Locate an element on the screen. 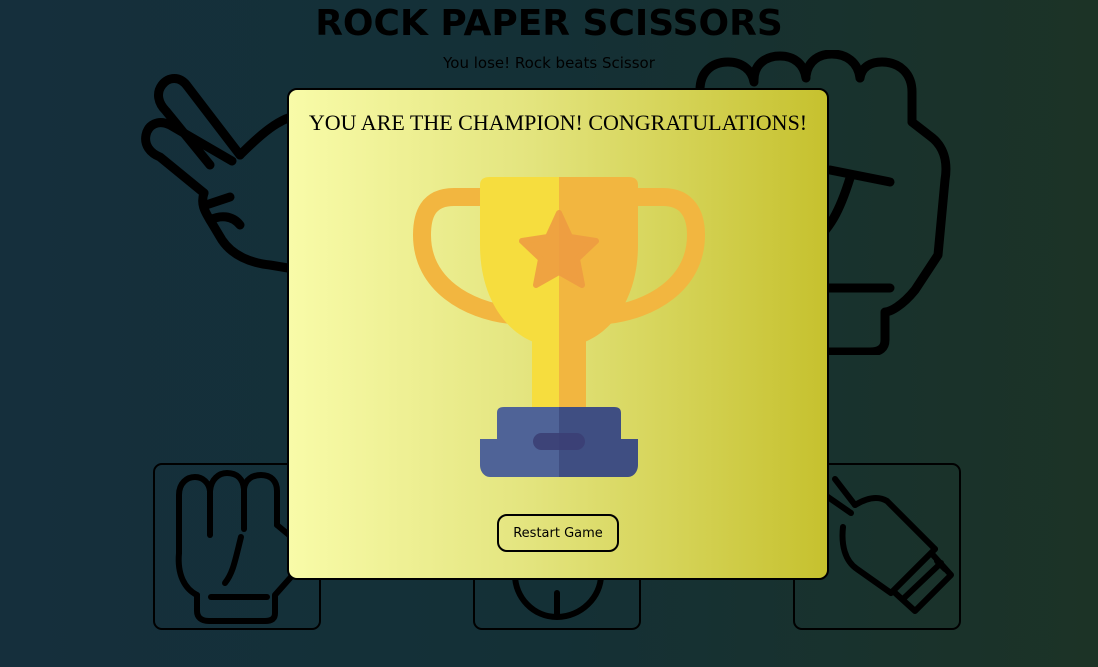 The height and width of the screenshot is (667, 1098). trophy-icon is located at coordinates (559, 327).